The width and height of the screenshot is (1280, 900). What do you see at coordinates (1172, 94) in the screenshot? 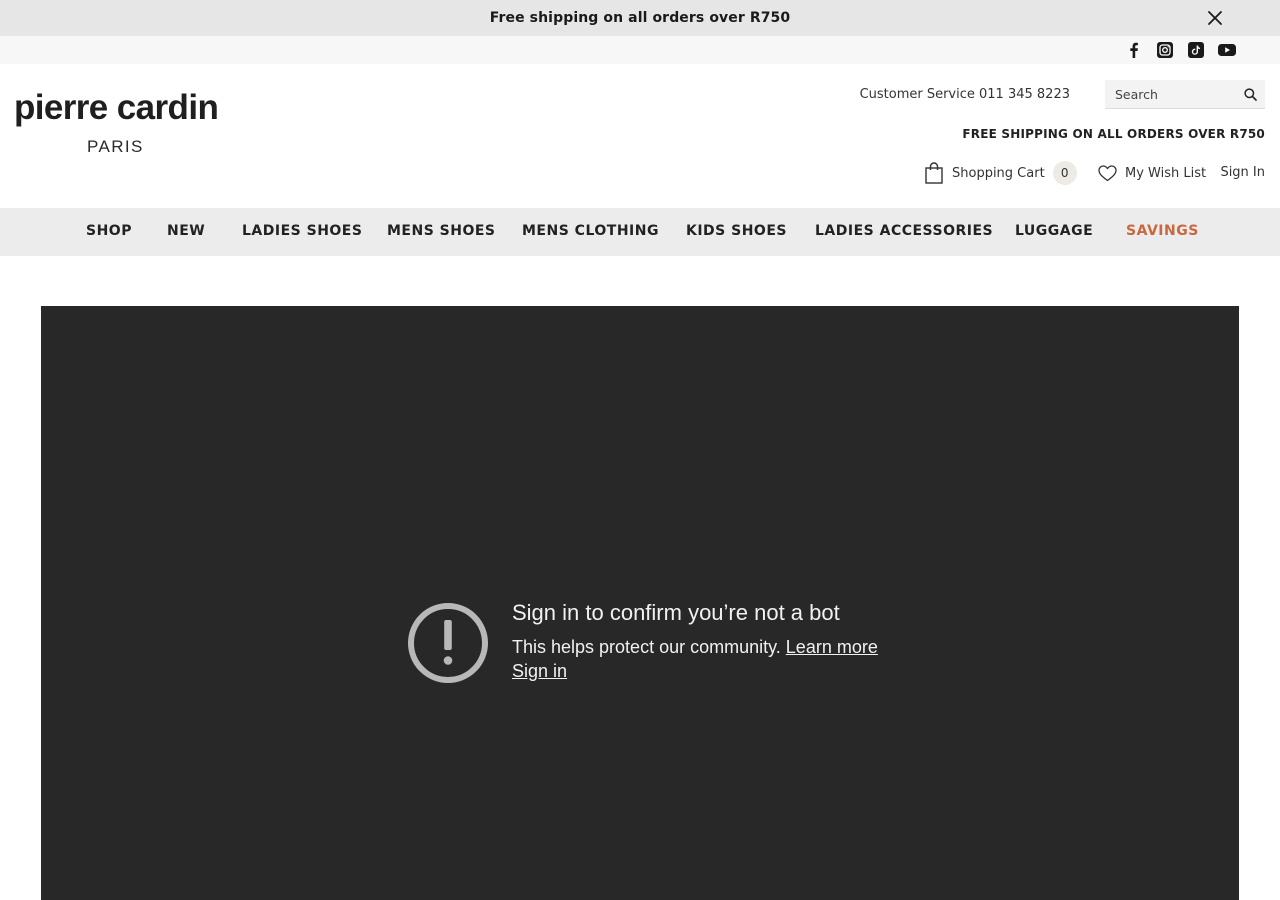
I see `search-input` at bounding box center [1172, 94].